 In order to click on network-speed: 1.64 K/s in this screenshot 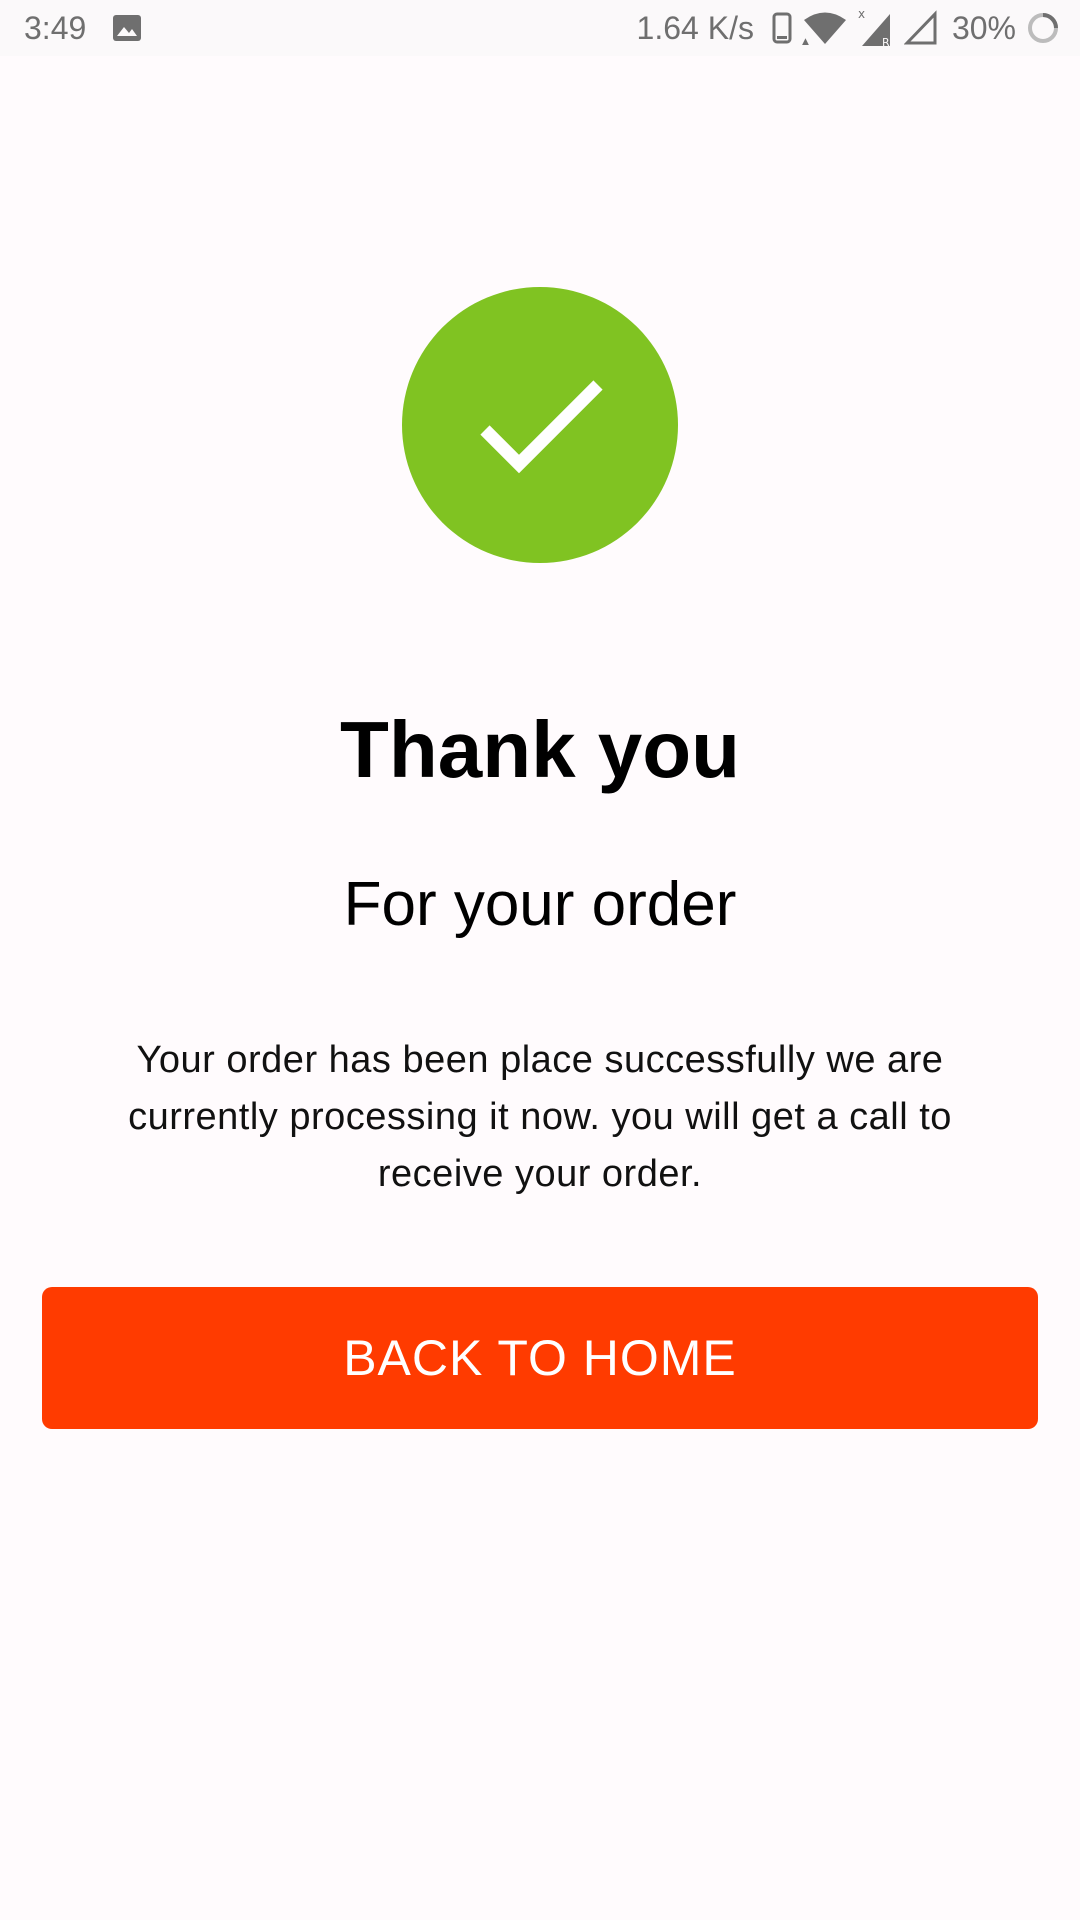, I will do `click(695, 28)`.